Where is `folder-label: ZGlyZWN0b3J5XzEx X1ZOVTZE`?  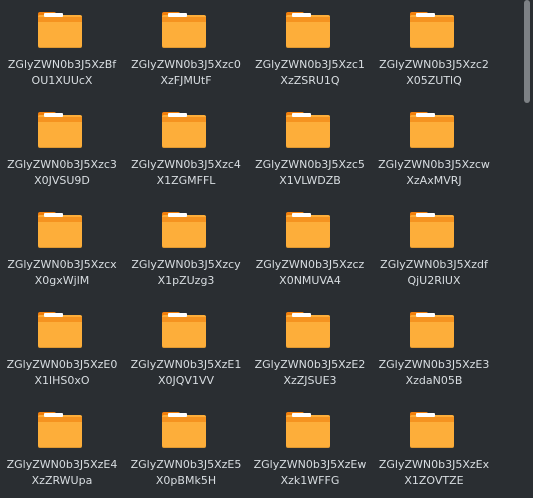
folder-label: ZGlyZWN0b3J5XzEx X1ZOVTZE is located at coordinates (434, 472).